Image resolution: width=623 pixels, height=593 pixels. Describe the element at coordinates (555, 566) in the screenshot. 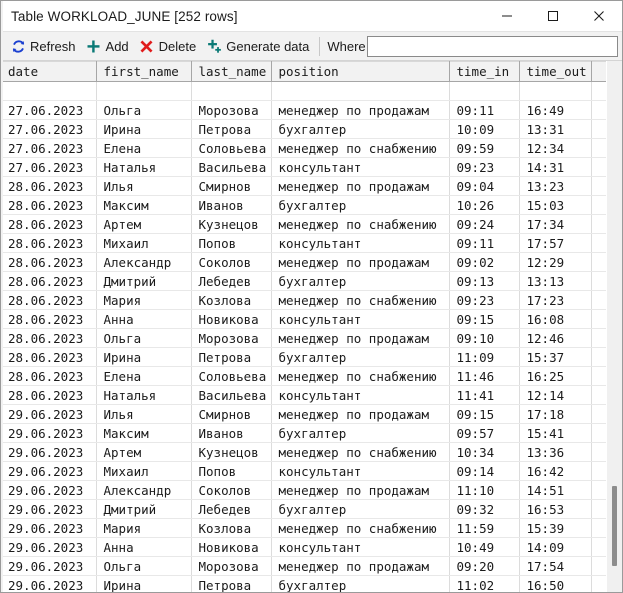

I see `cell-time-out: 17:54` at that location.